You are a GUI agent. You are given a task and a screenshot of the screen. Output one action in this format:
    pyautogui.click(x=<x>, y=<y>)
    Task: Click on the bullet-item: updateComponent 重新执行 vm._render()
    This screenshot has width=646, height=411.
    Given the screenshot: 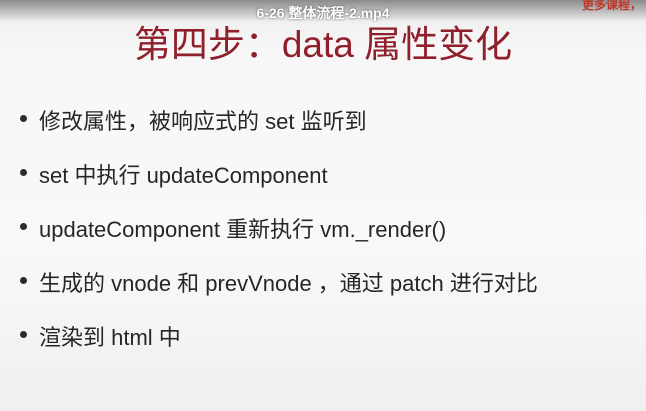 What is the action you would take?
    pyautogui.click(x=279, y=239)
    